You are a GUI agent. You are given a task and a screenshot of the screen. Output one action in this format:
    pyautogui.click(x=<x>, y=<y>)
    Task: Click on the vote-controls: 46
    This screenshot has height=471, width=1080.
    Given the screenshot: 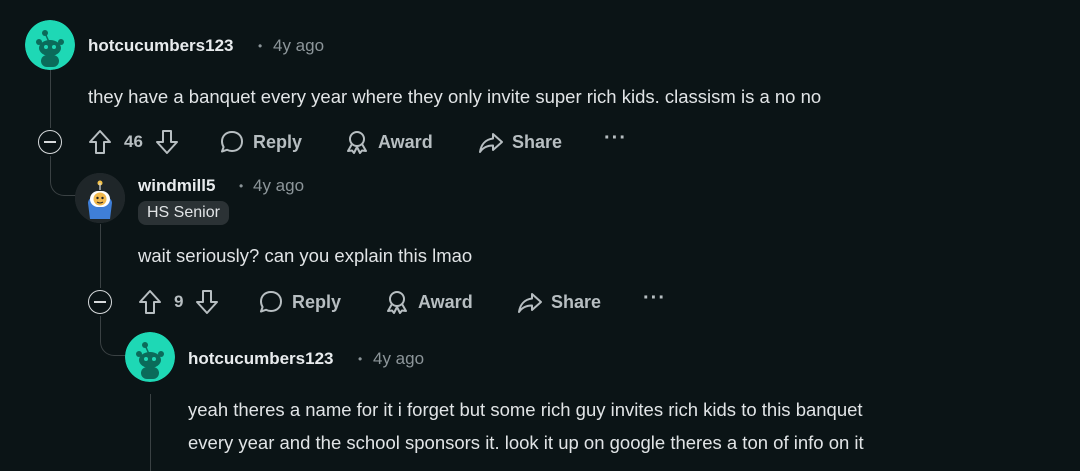 What is the action you would take?
    pyautogui.click(x=133, y=142)
    